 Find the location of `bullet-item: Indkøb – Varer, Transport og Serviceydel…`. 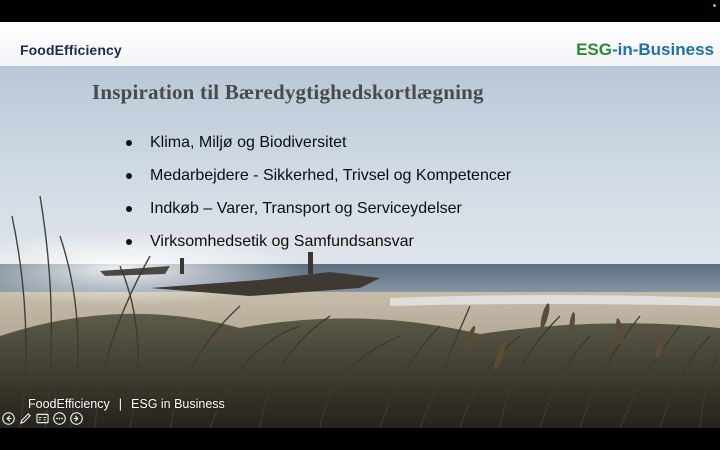

bullet-item: Indkøb – Varer, Transport og Serviceydel… is located at coordinates (318, 208).